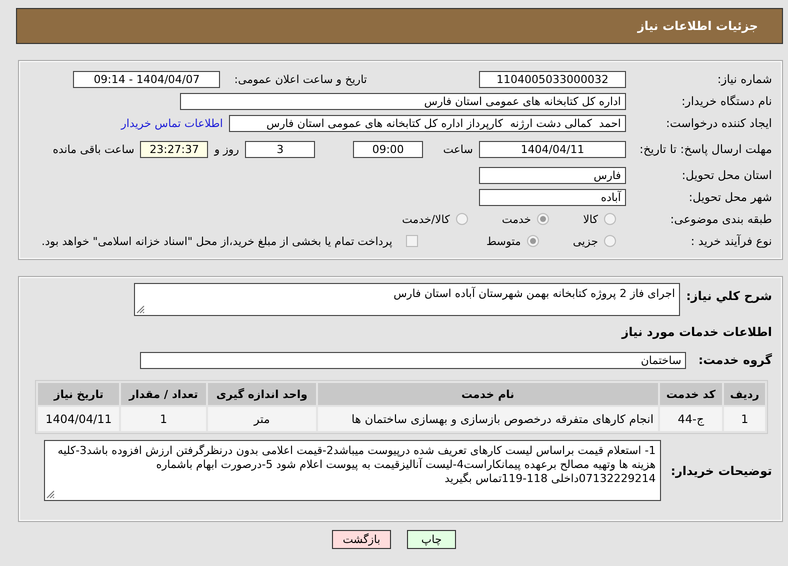  Describe the element at coordinates (735, 360) in the screenshot. I see `field-label: گروه خدمت:` at that location.